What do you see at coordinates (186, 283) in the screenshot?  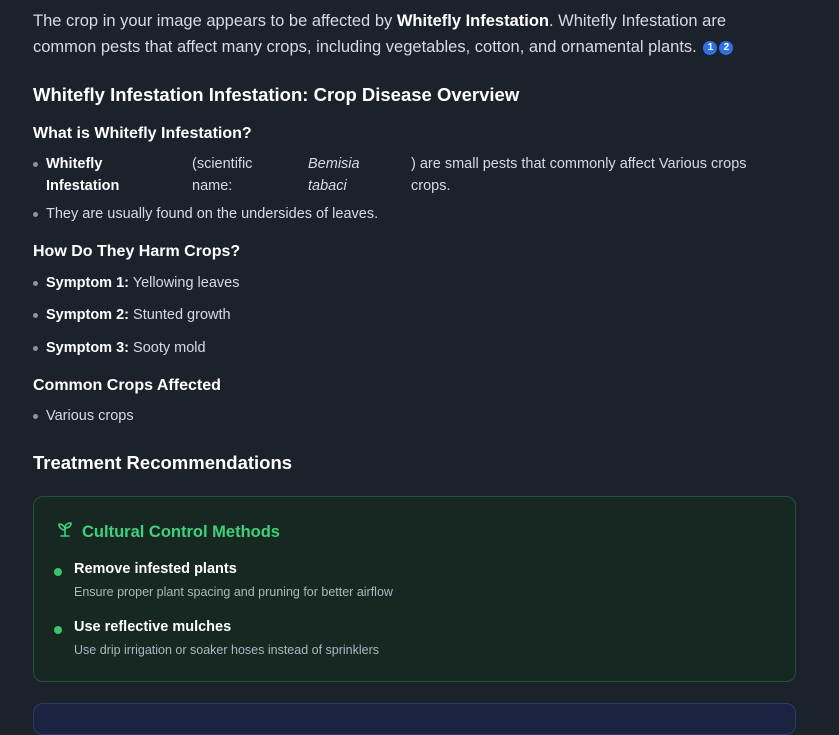 I see `symptom-value: Yellowing leaves` at bounding box center [186, 283].